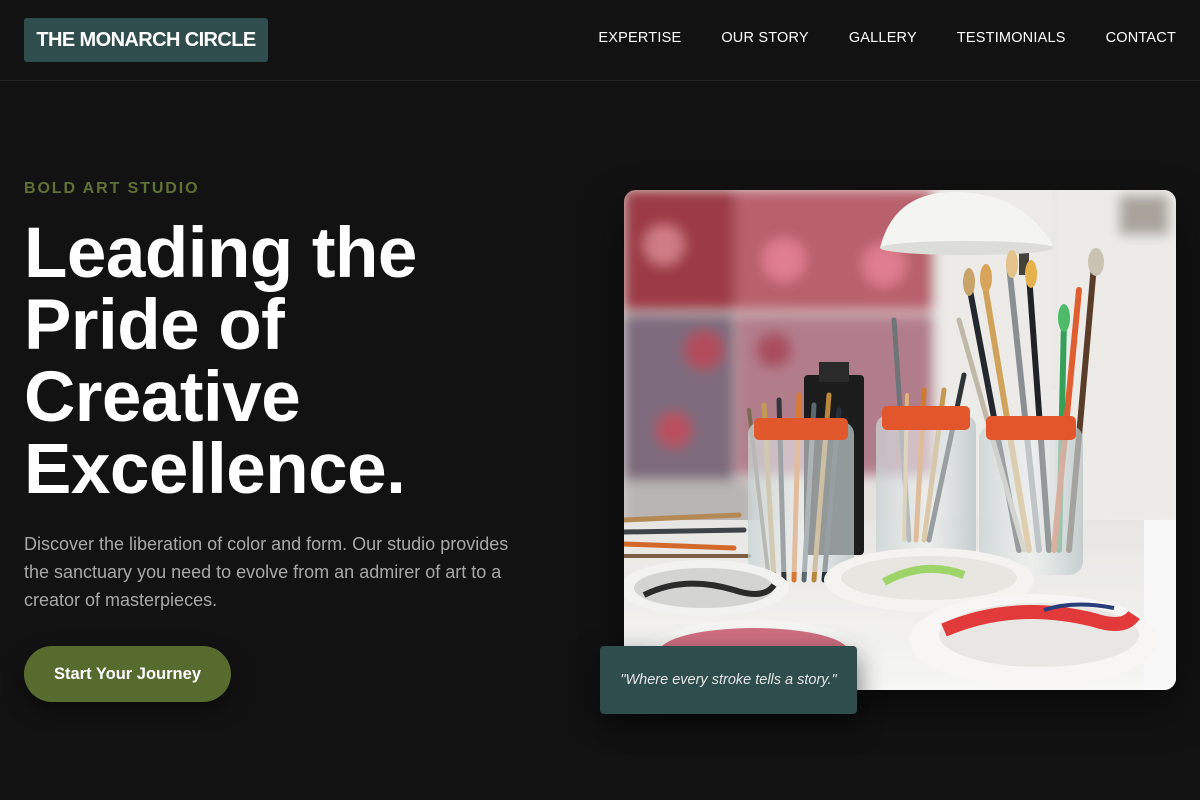 Image resolution: width=1200 pixels, height=800 pixels. I want to click on nav-link-gallery: GALLERY, so click(883, 38).